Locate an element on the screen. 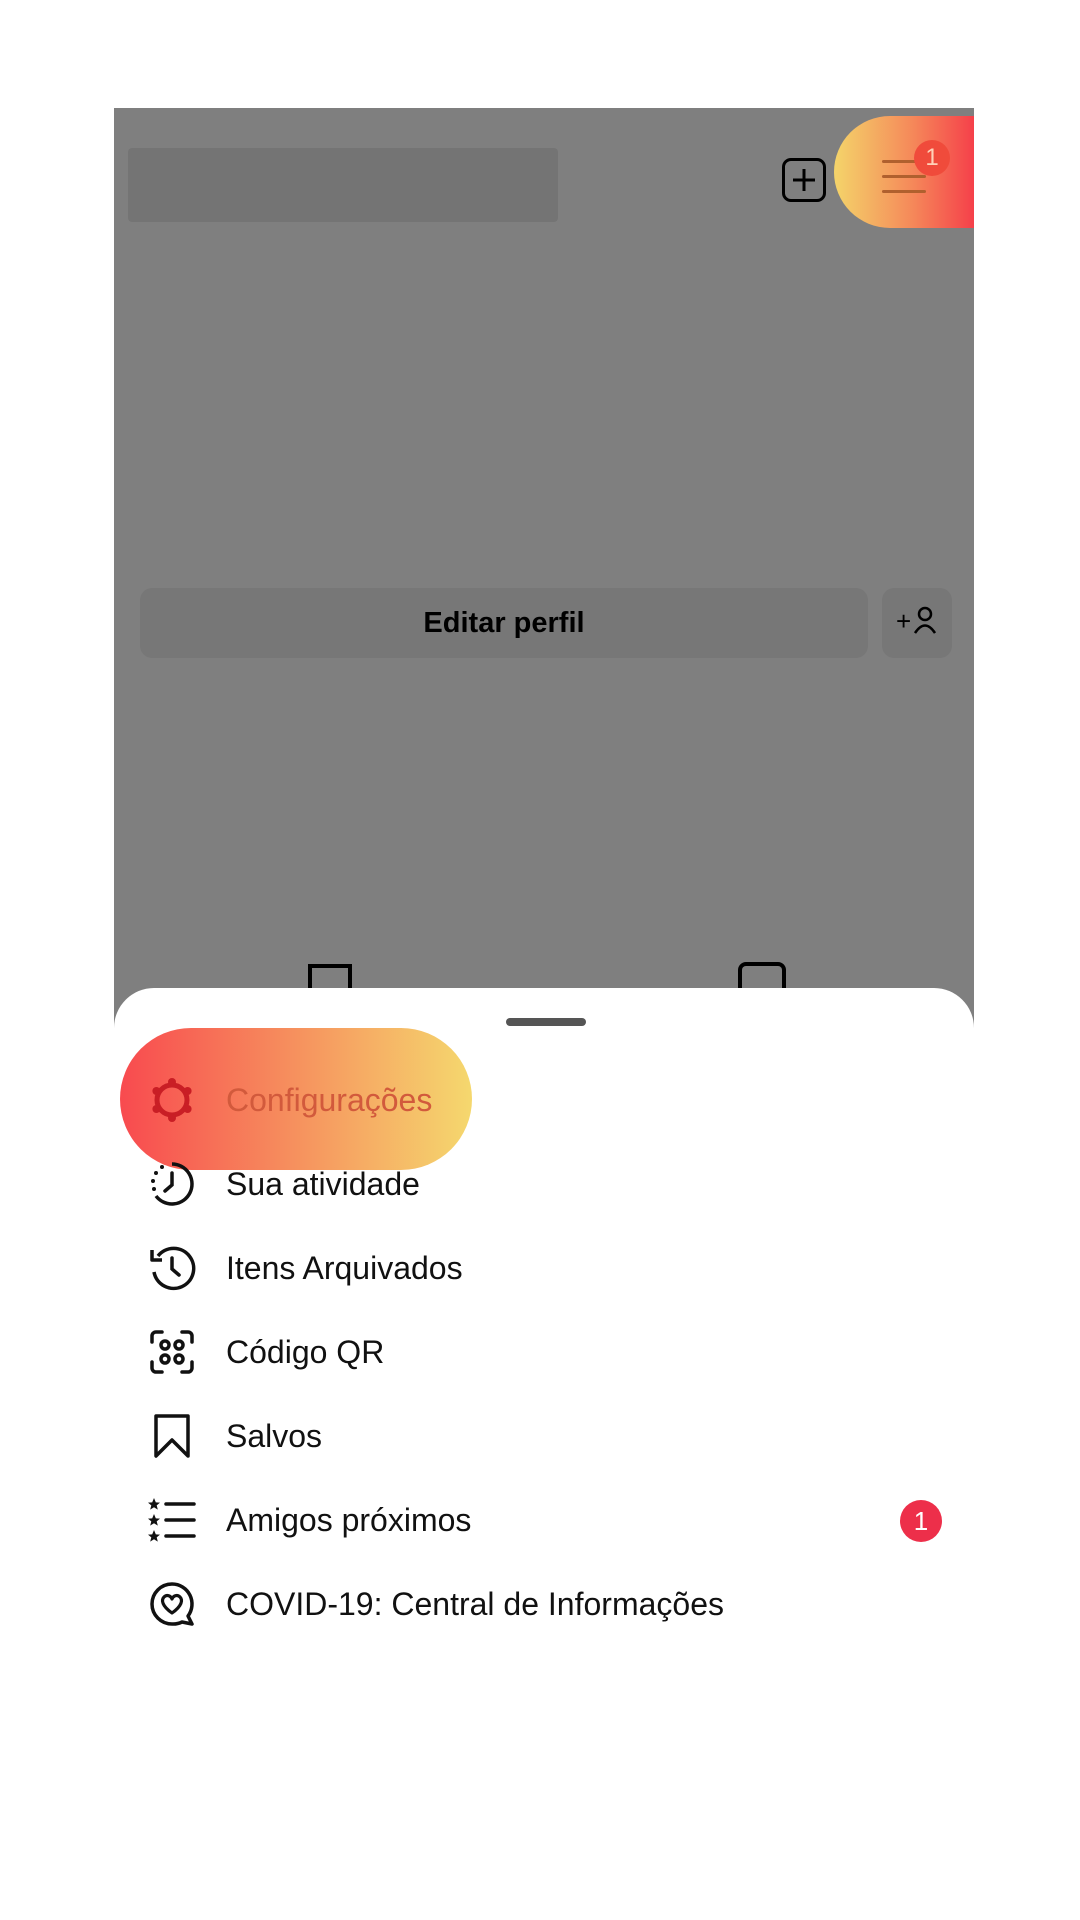 Image resolution: width=1080 pixels, height=1920 pixels. close-friends-list-icon is located at coordinates (172, 1520).